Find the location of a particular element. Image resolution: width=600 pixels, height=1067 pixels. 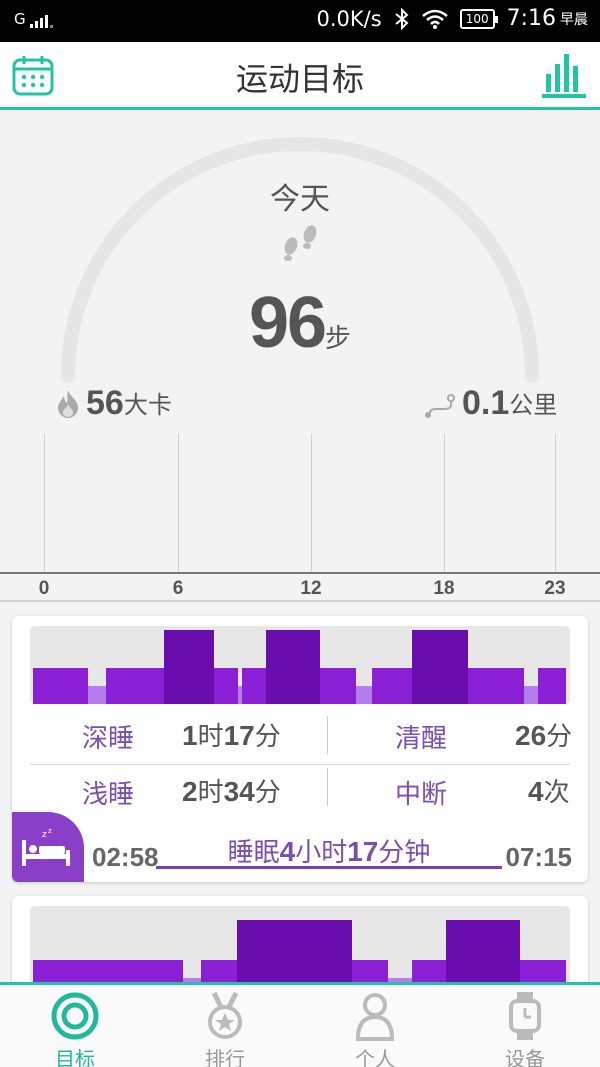

sleep-card is located at coordinates (300, 946).